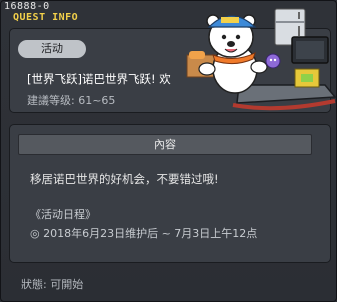  Describe the element at coordinates (27, 6) in the screenshot. I see `quest-id: 16888-0` at that location.